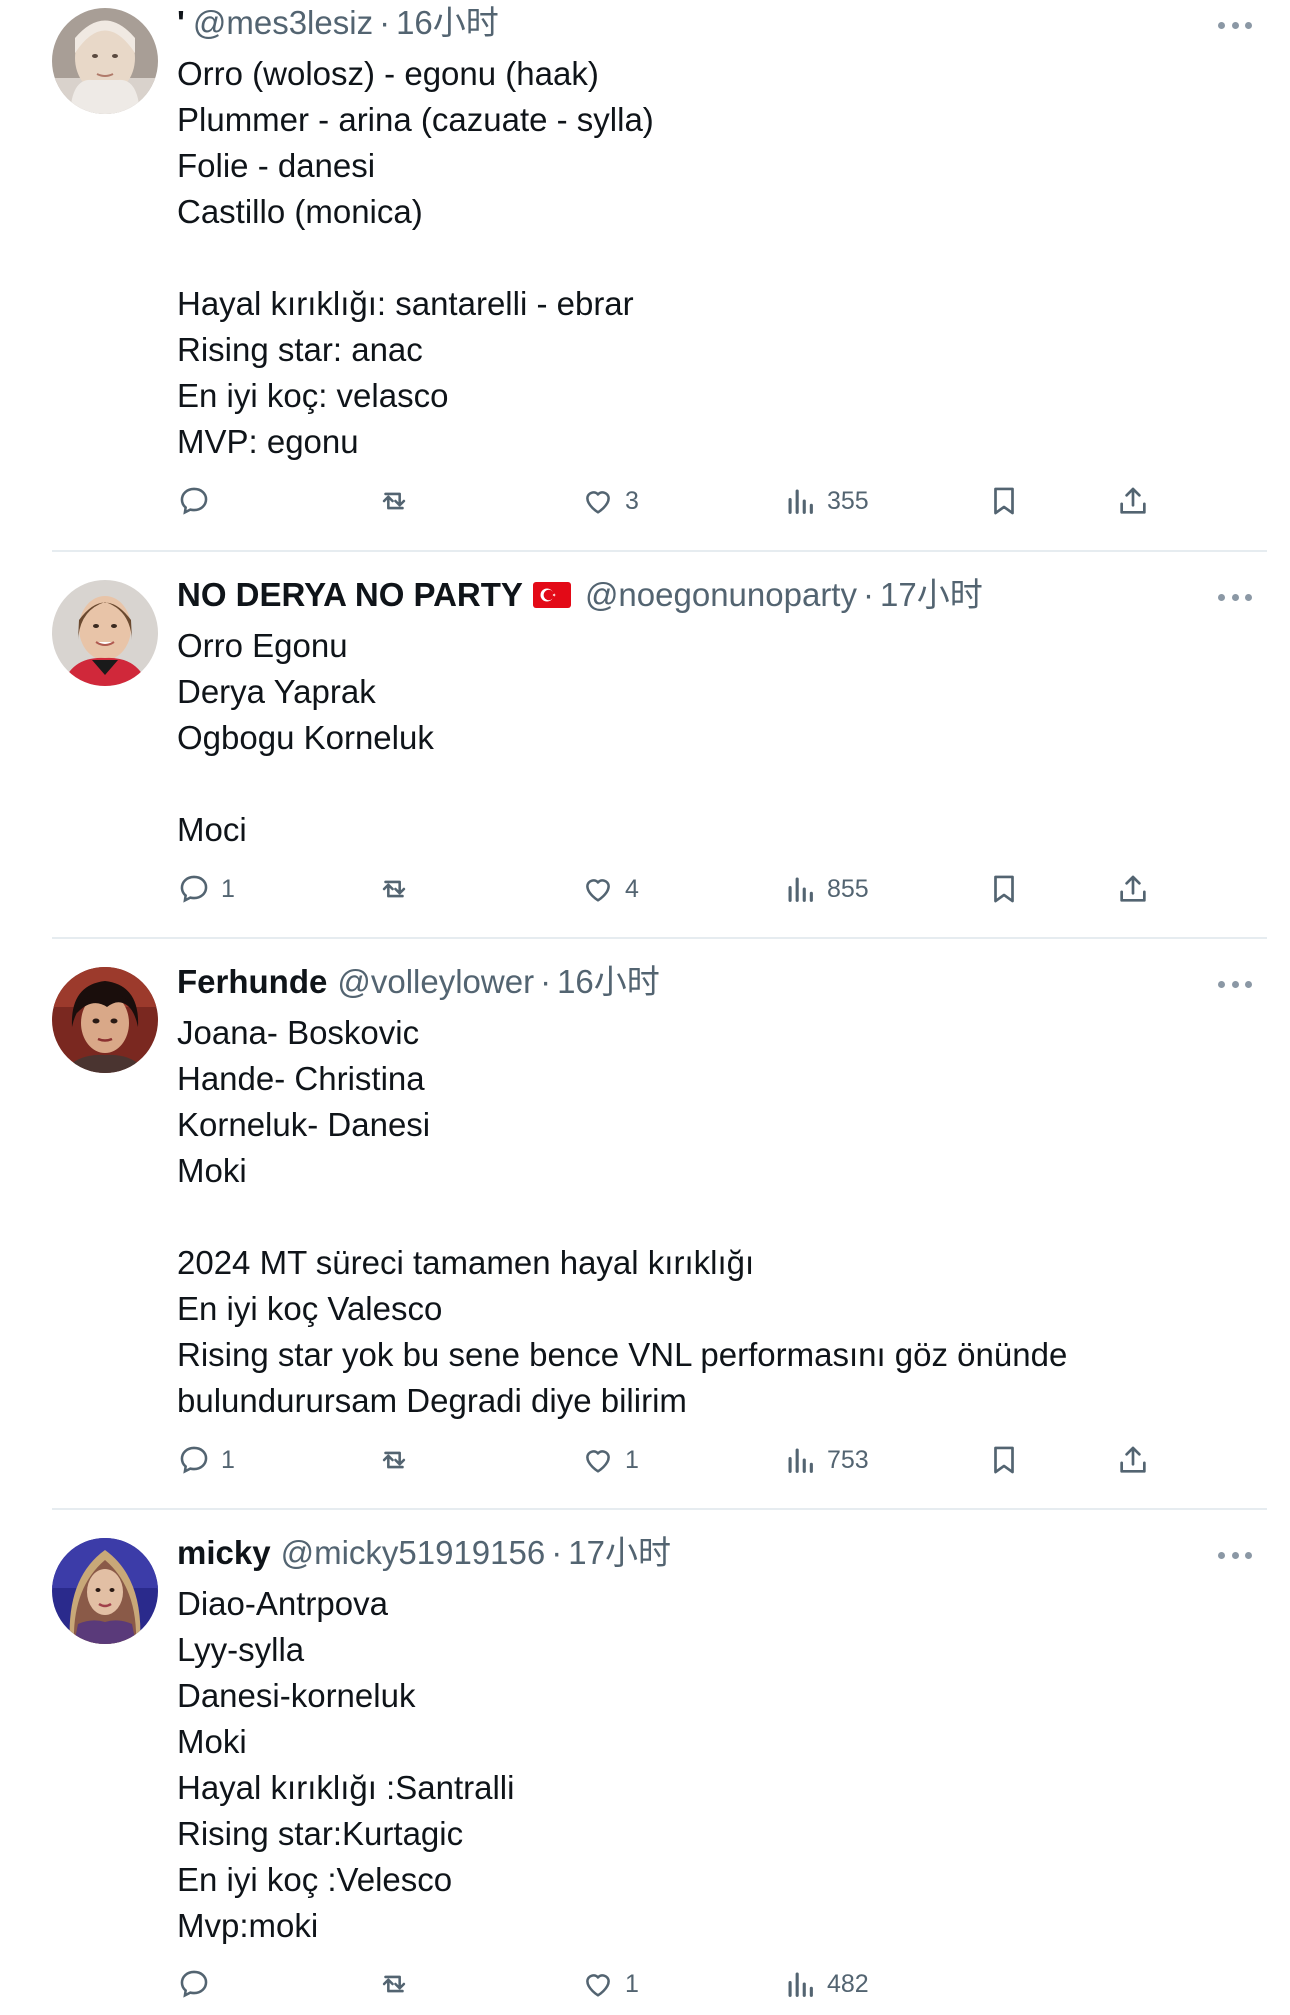 The image size is (1290, 2015). I want to click on views-button: 753, so click(826, 1460).